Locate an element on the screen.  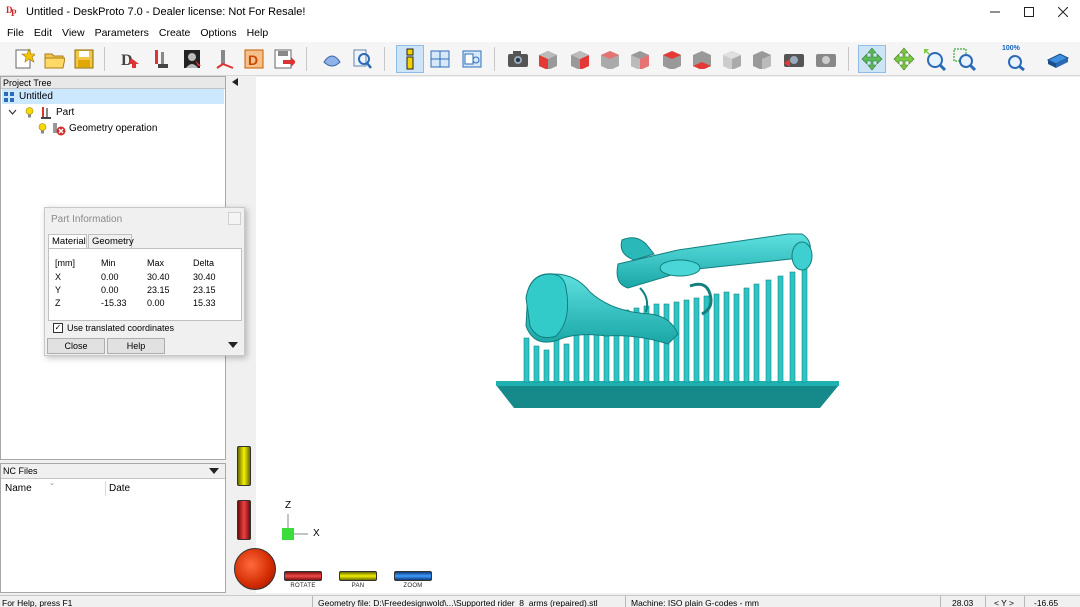
tab-geometry: Geometry is located at coordinates (111, 241).